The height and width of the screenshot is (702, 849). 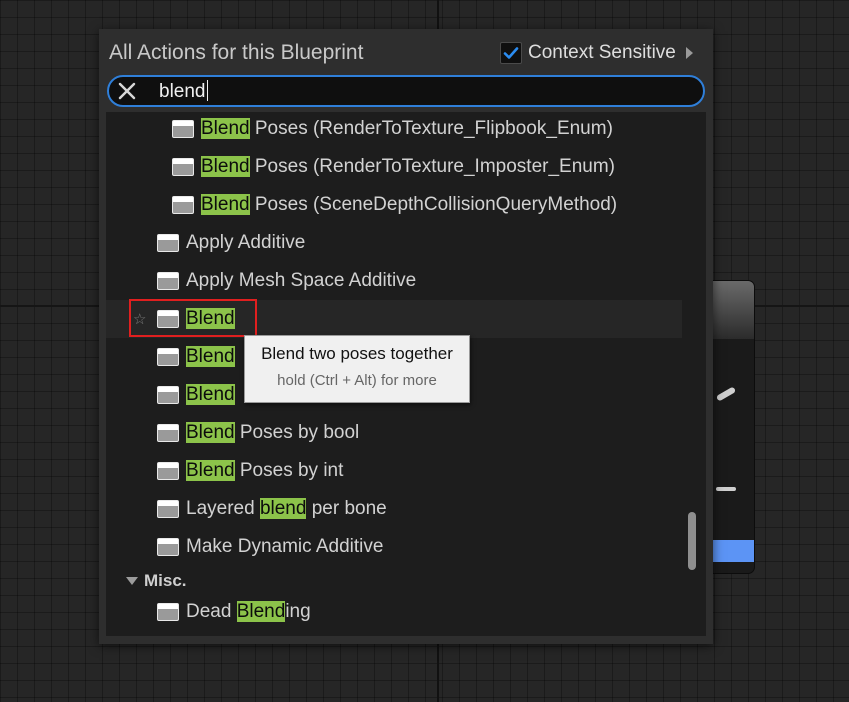 I want to click on action-label: Dead Blending, so click(x=248, y=612).